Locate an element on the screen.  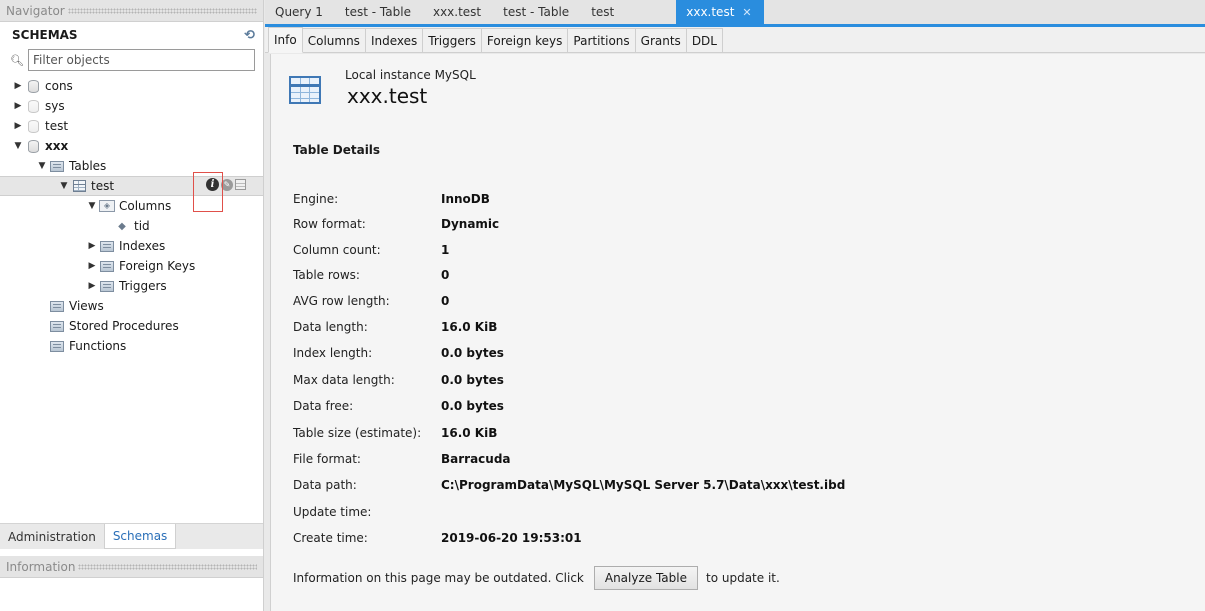
notice-suffix: to update it. is located at coordinates (743, 578).